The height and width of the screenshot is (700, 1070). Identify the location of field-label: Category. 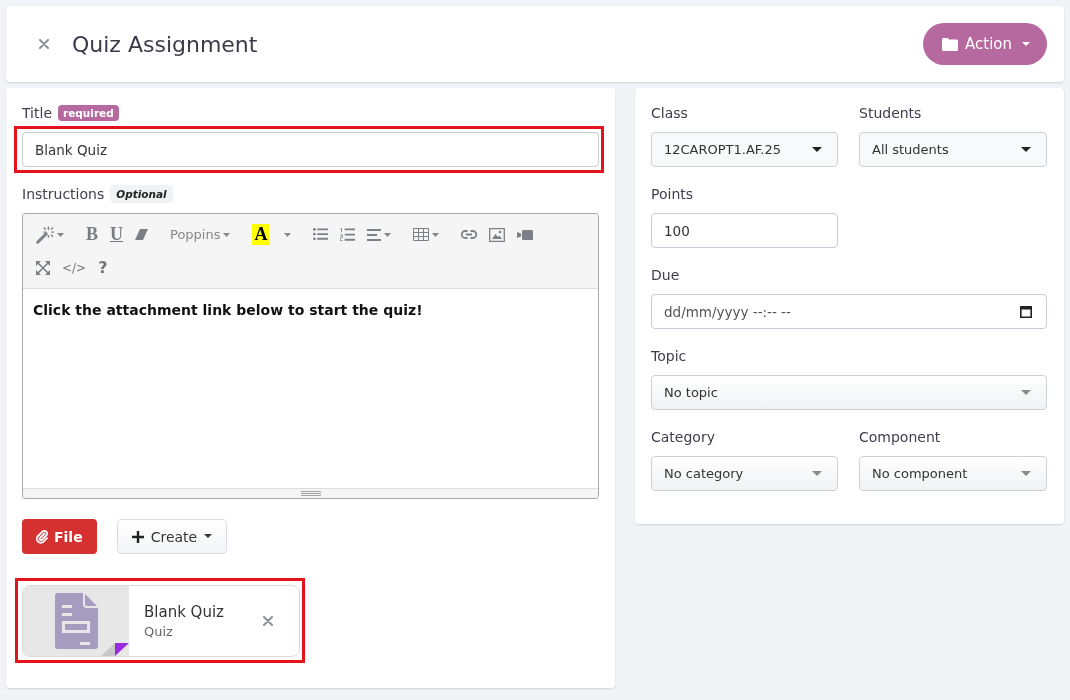
(683, 437).